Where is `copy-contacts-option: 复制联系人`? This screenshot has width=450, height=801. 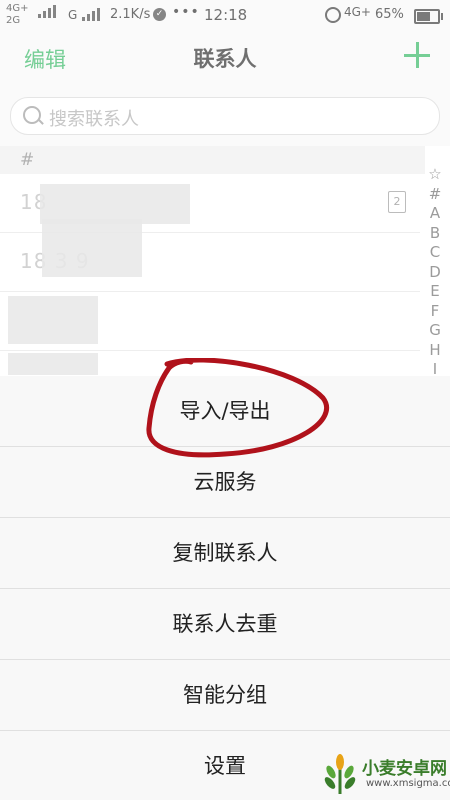
copy-contacts-option: 复制联系人 is located at coordinates (225, 553).